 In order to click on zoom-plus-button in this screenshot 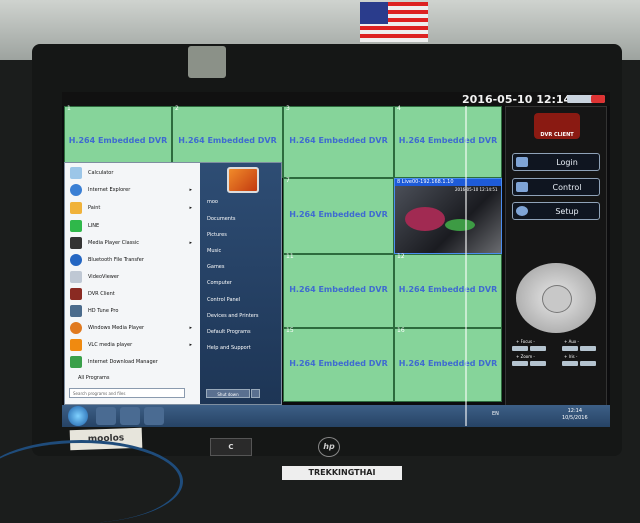, I will do `click(520, 363)`.